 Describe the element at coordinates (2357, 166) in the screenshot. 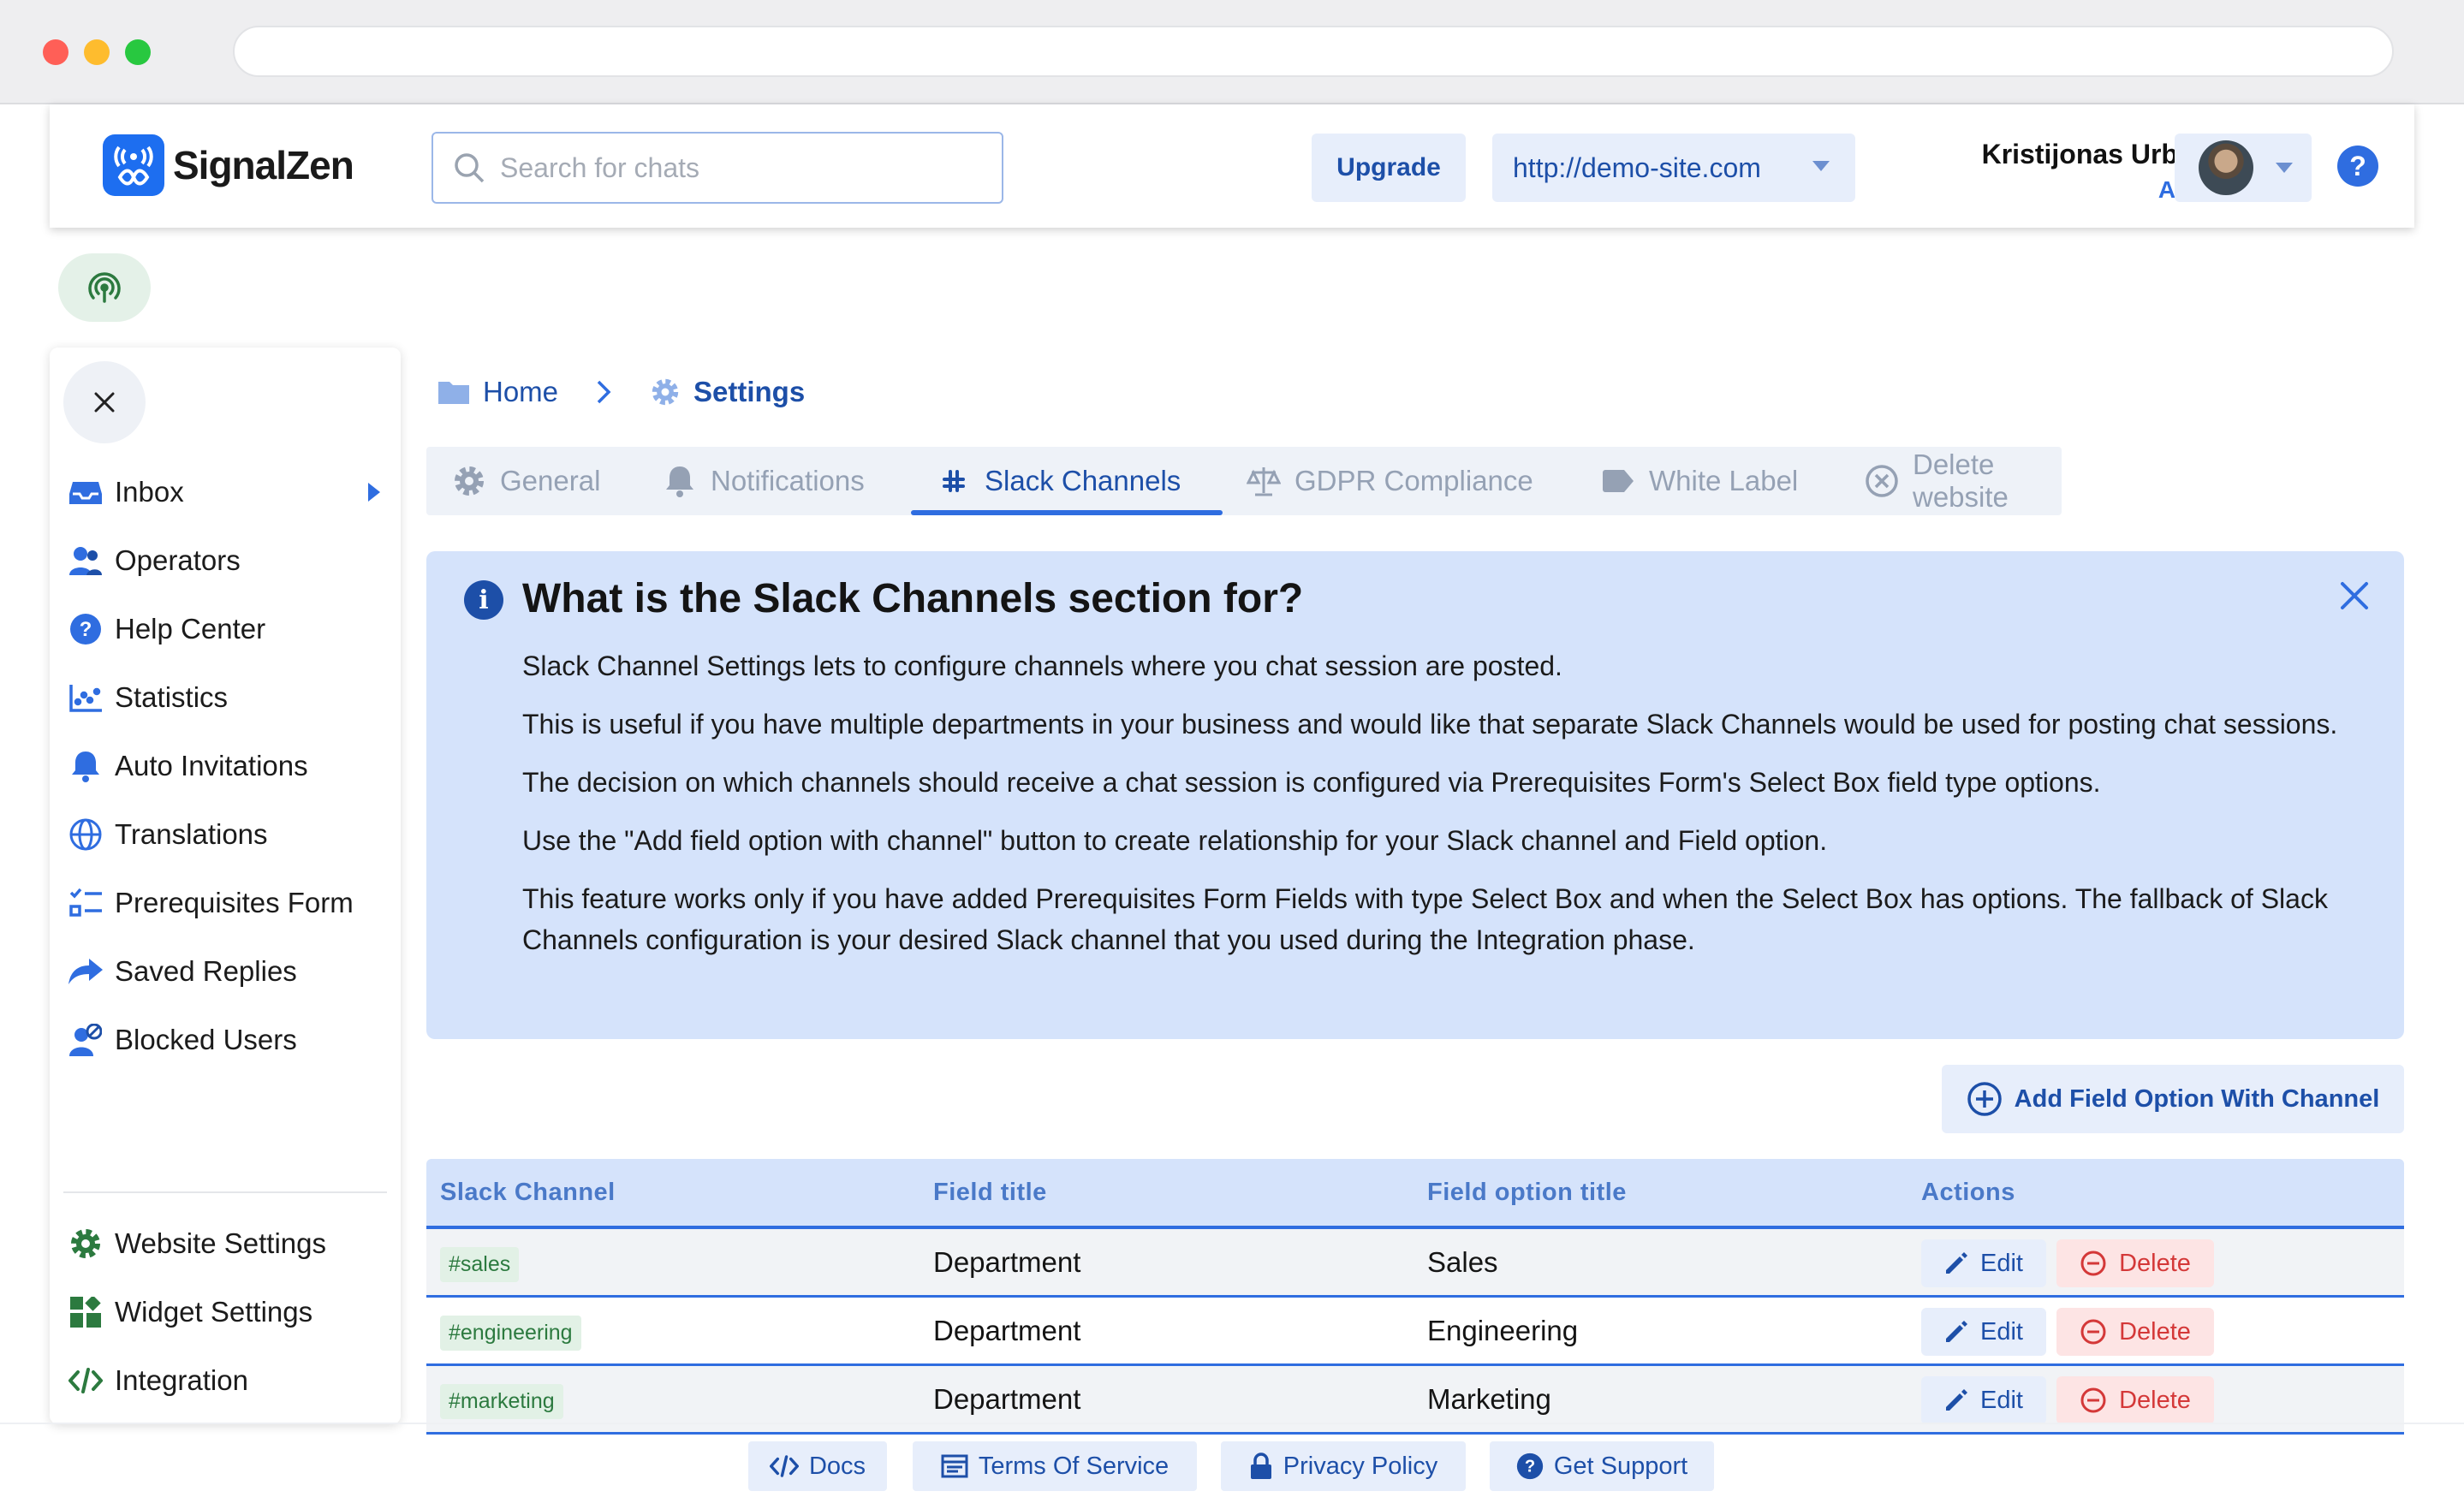

I see `help-icon: ?` at that location.